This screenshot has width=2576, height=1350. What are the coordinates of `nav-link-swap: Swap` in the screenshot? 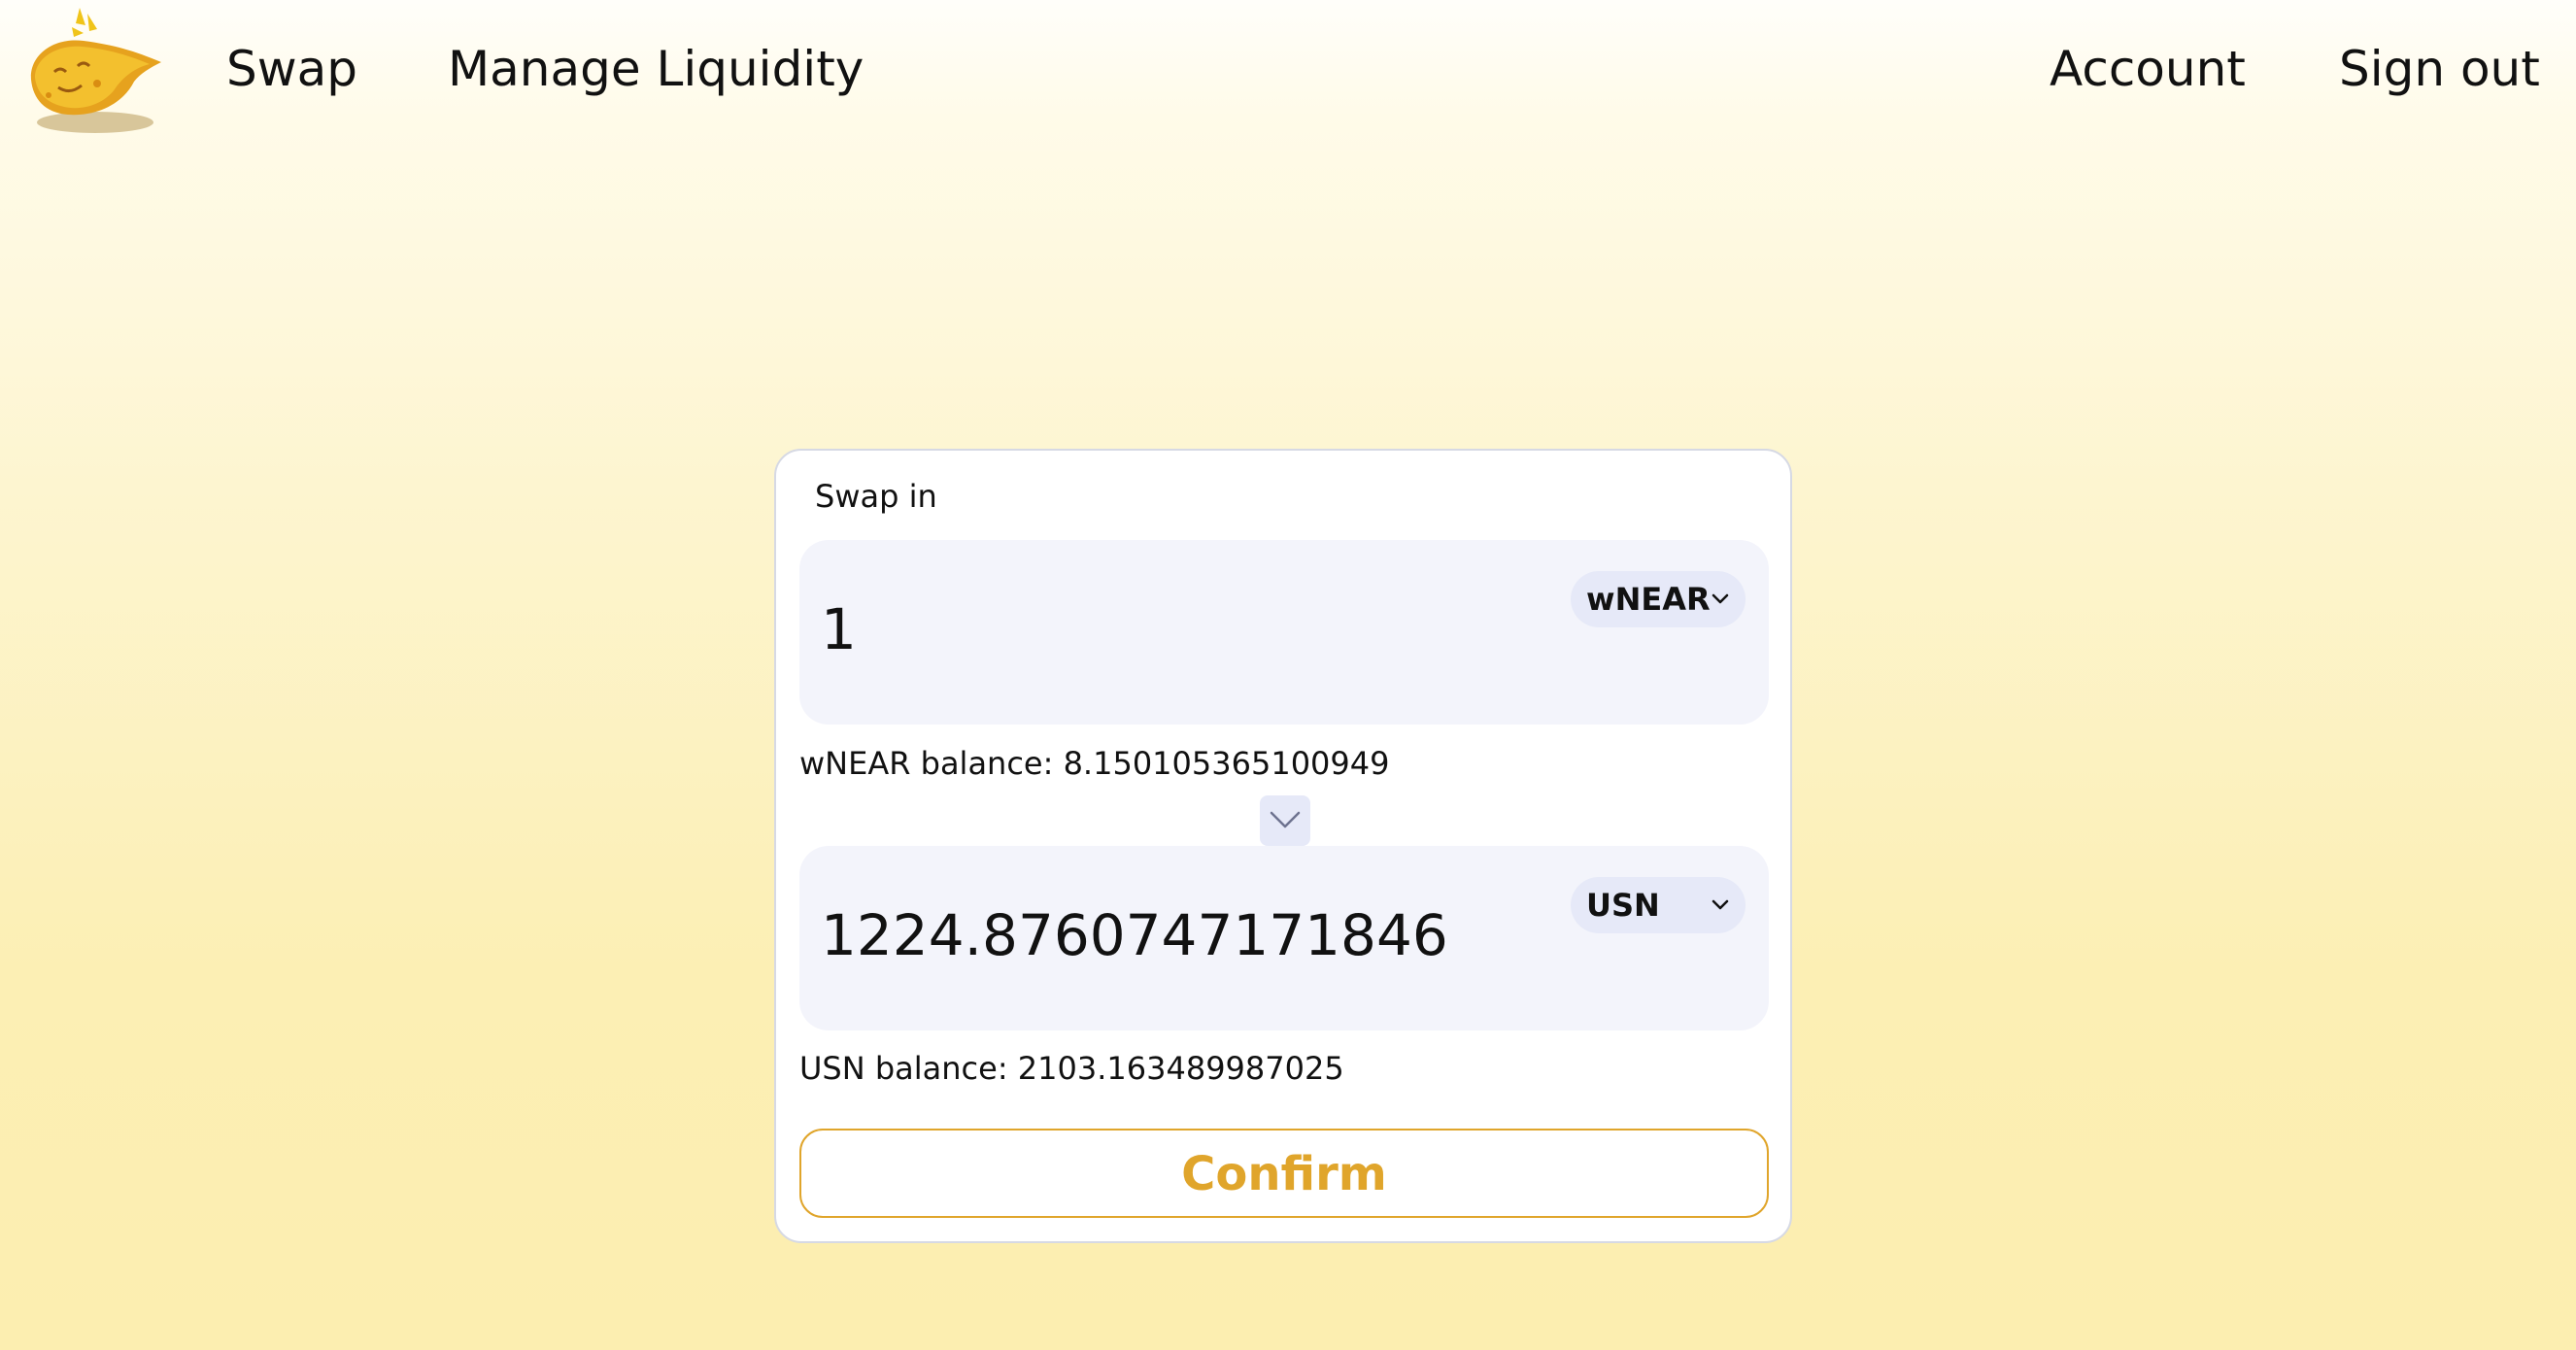 It's located at (291, 69).